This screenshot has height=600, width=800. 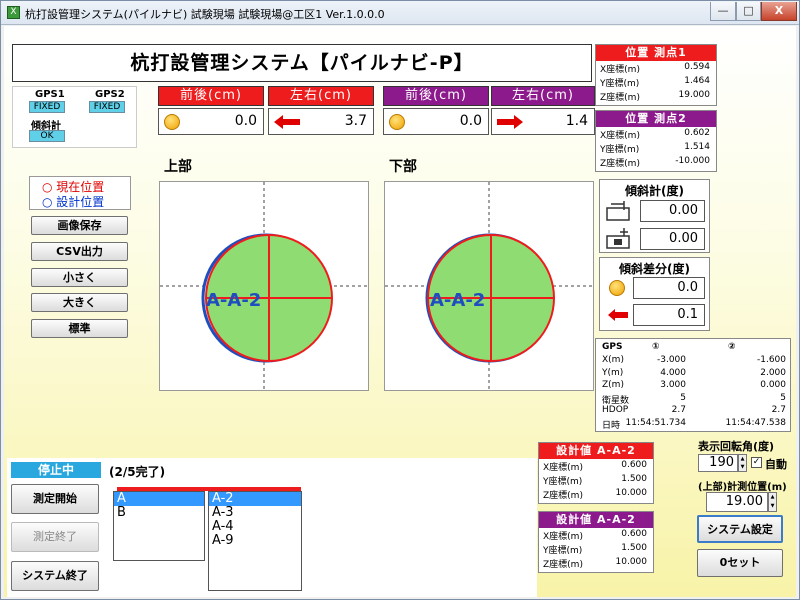 What do you see at coordinates (672, 239) in the screenshot?
I see `tilt-y-value: 0.00` at bounding box center [672, 239].